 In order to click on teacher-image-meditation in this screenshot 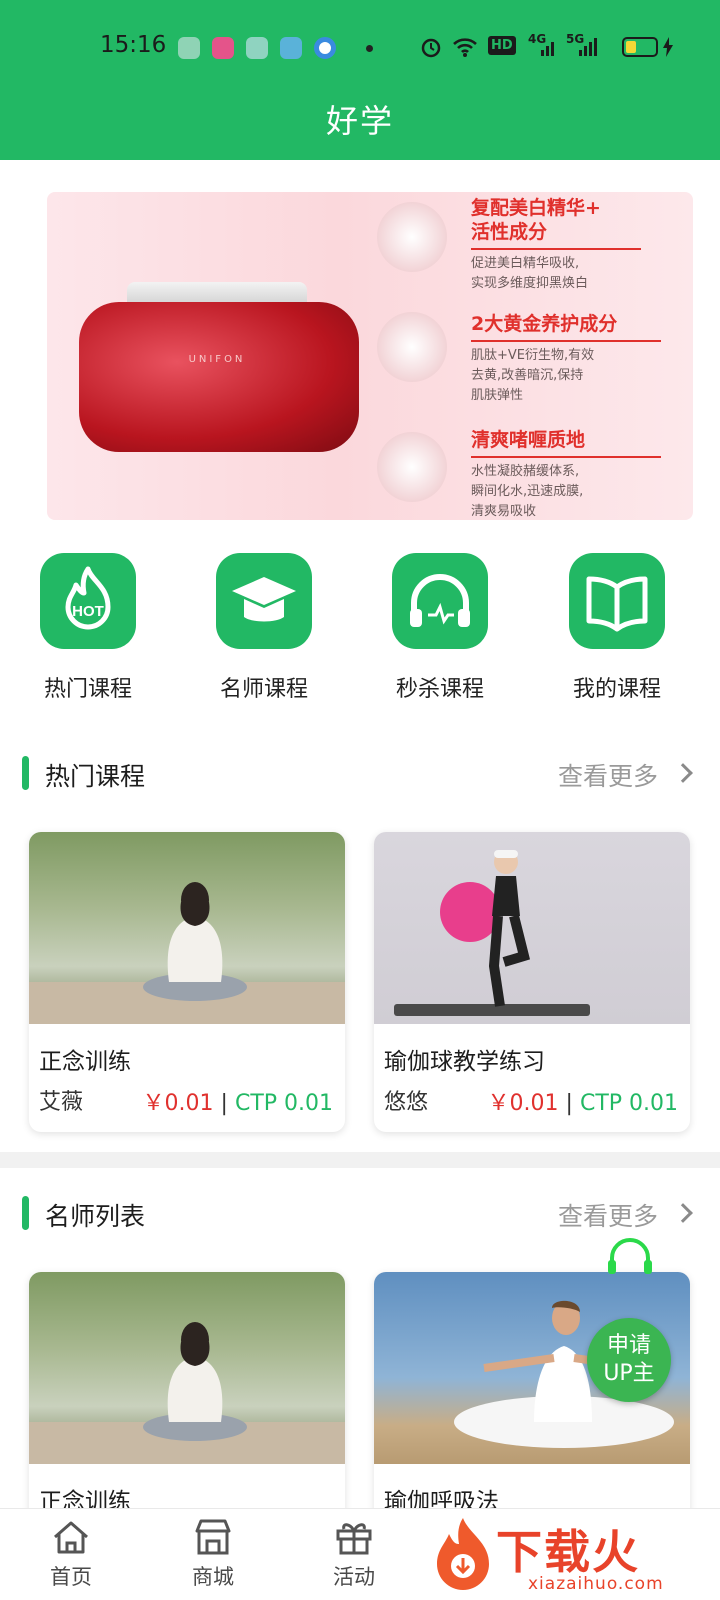, I will do `click(187, 1368)`.